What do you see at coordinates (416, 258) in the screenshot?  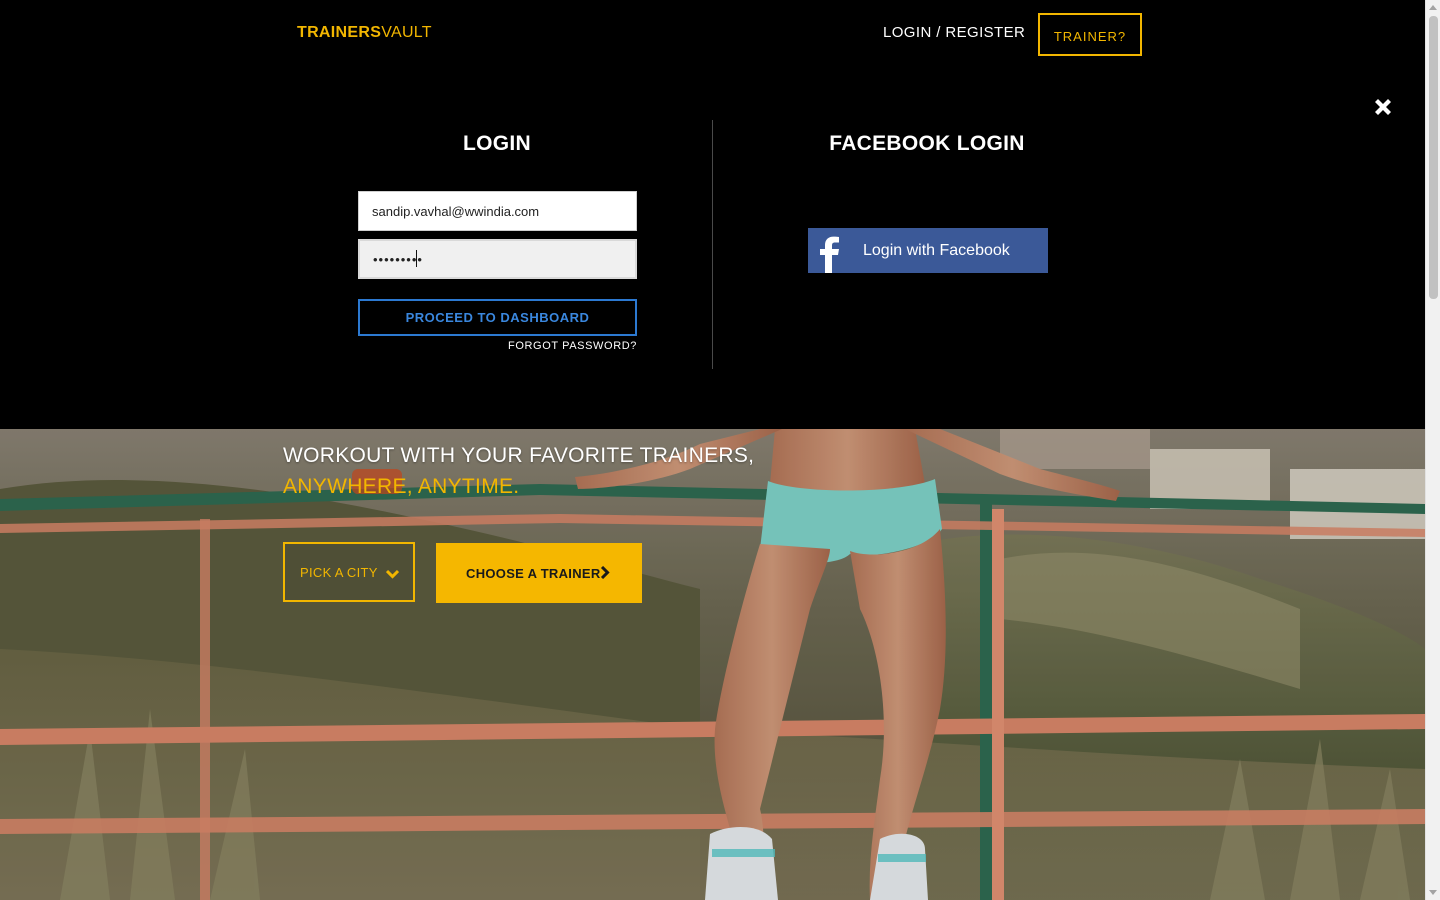 I see `text-caret` at bounding box center [416, 258].